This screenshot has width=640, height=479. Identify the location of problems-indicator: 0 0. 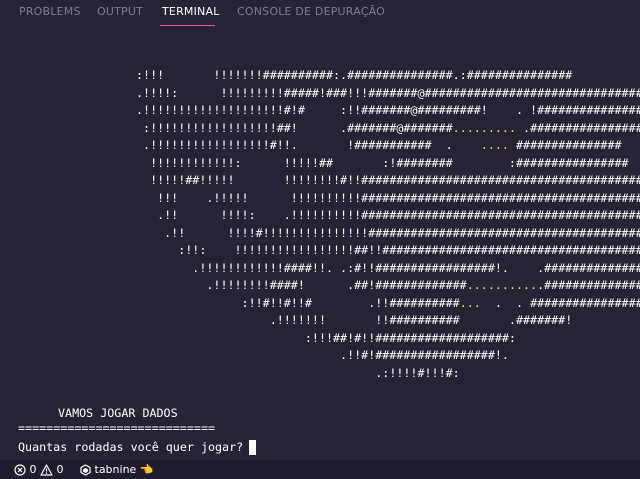
(39, 469).